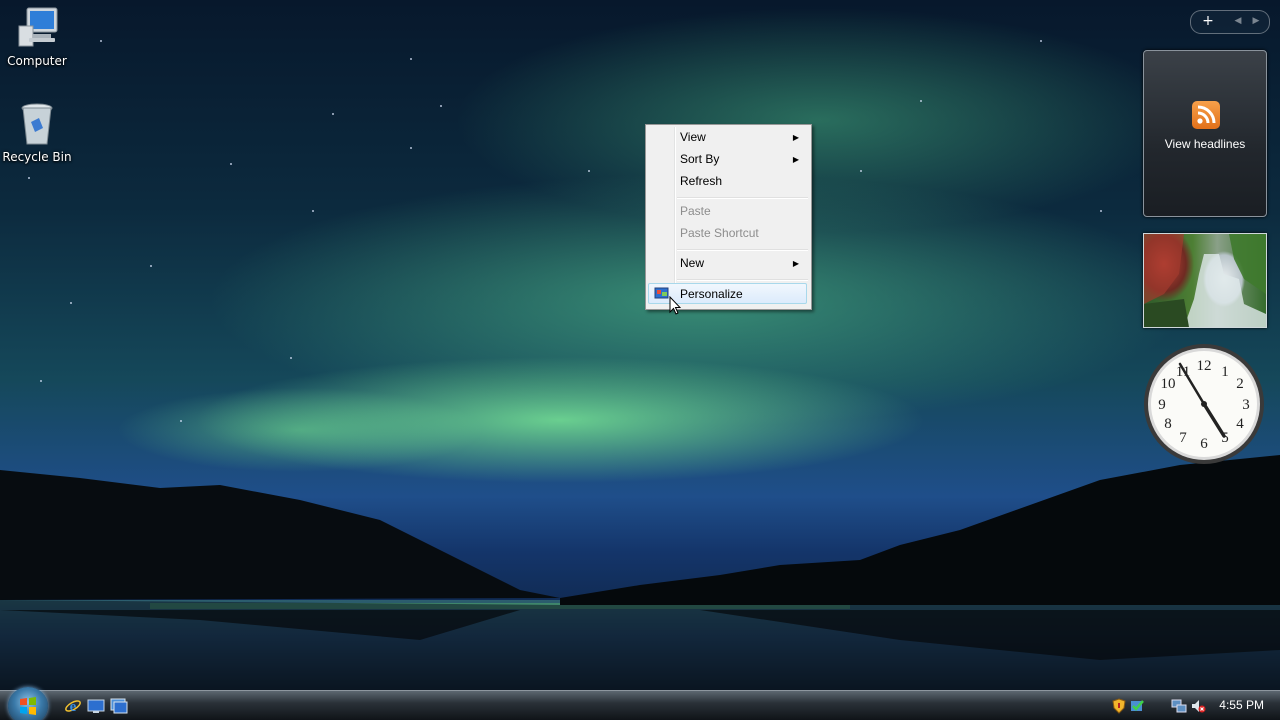 This screenshot has height=720, width=1280. I want to click on recycle-bin-icon, so click(37, 124).